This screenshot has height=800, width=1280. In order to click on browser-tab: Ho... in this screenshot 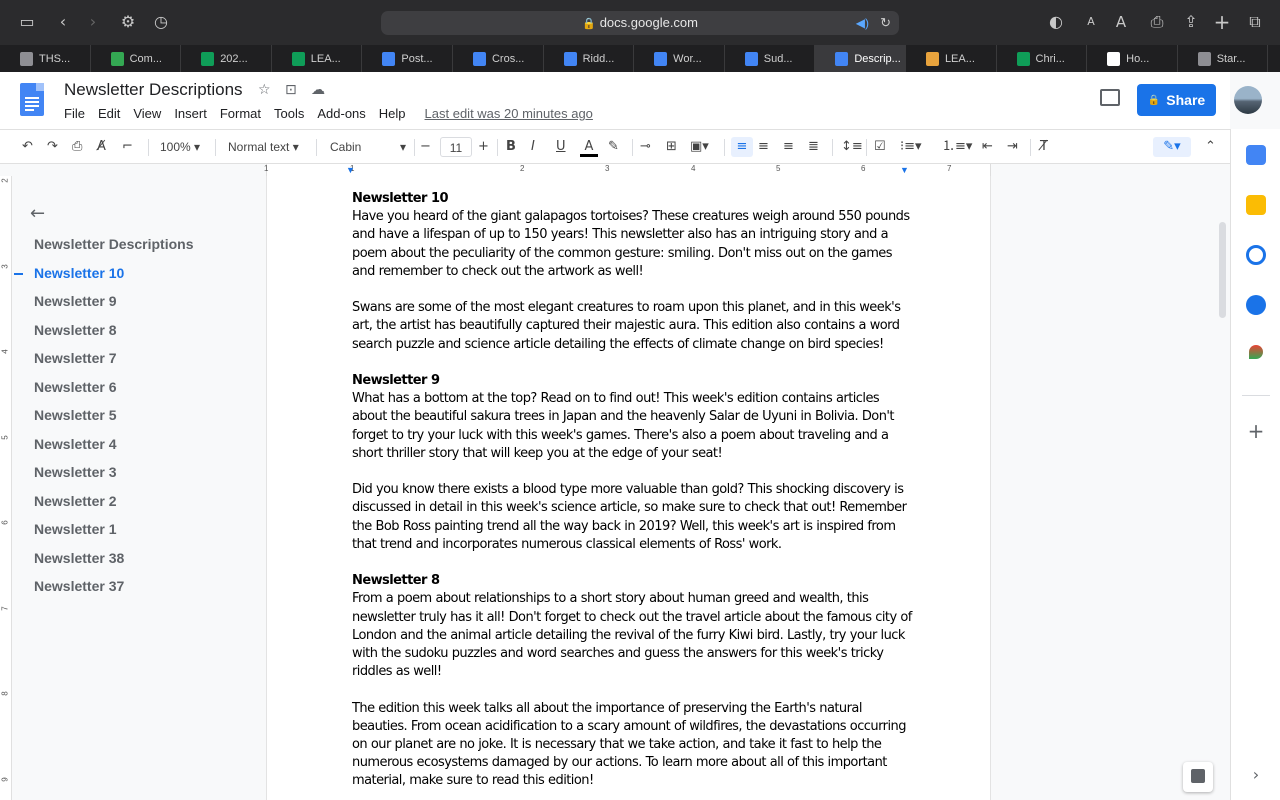, I will do `click(1132, 58)`.